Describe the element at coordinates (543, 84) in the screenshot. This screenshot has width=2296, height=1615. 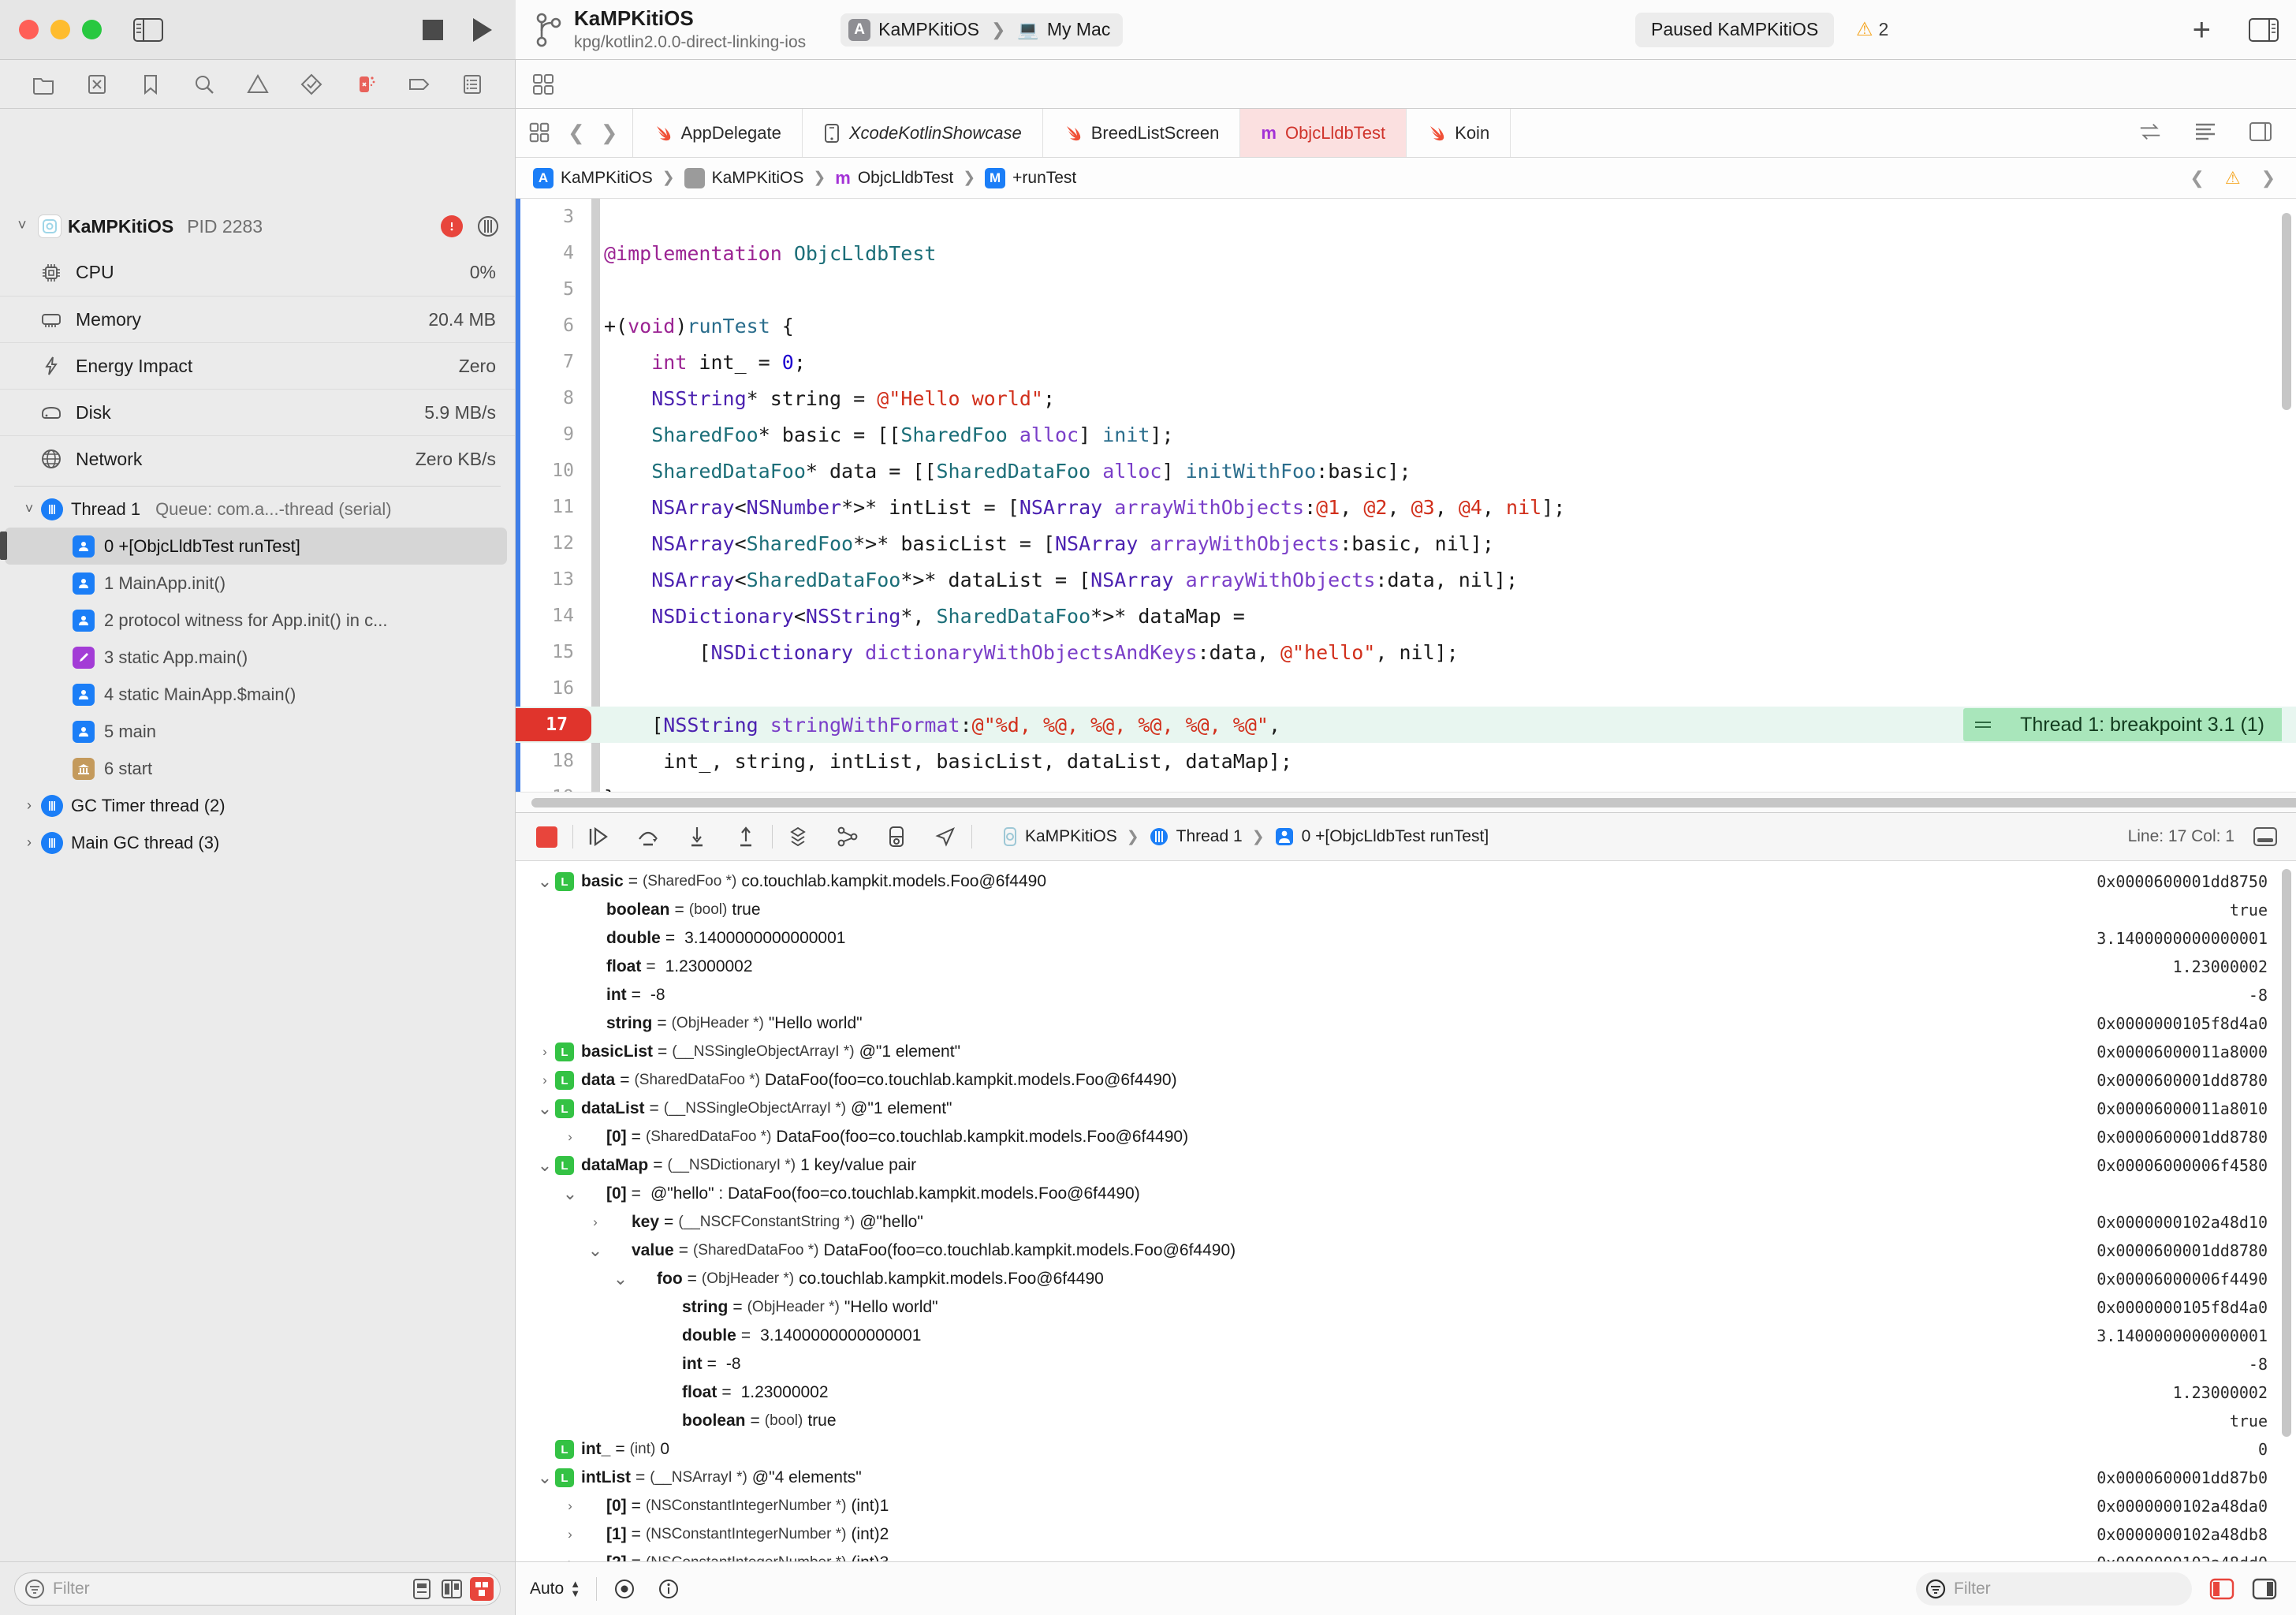
I see `editor-options-icon` at that location.